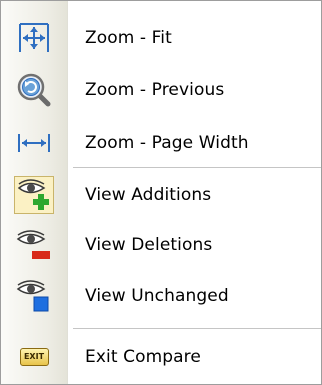 This screenshot has width=322, height=385. I want to click on zoom-page-width-icon, so click(34, 143).